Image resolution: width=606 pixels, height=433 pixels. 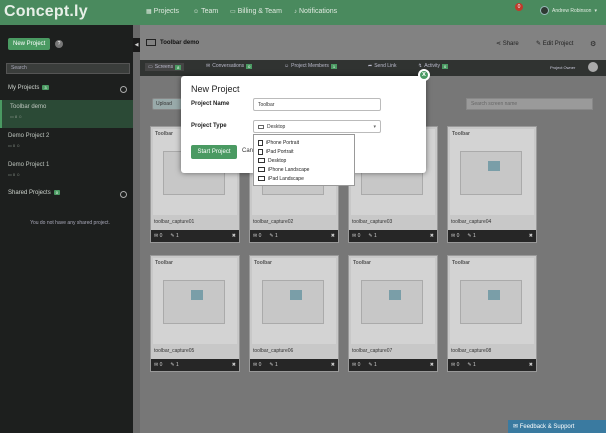 I want to click on project-type-select: Desktop ▾, so click(x=317, y=126).